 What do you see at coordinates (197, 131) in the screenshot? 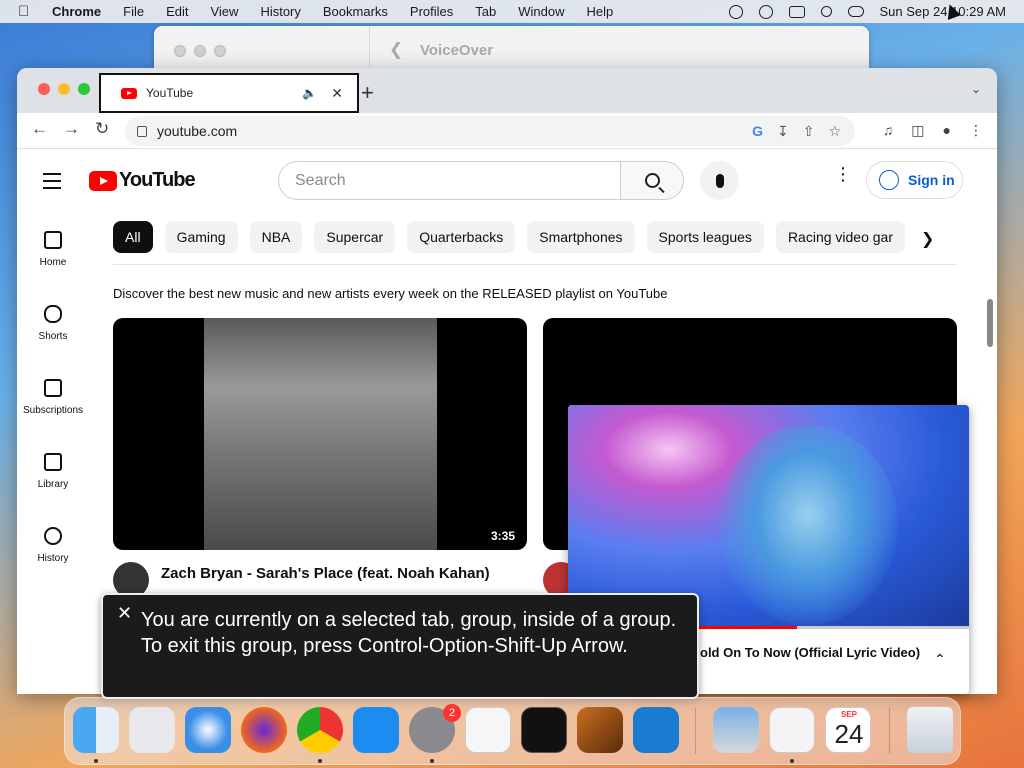
I see `url-text: youtube.com` at bounding box center [197, 131].